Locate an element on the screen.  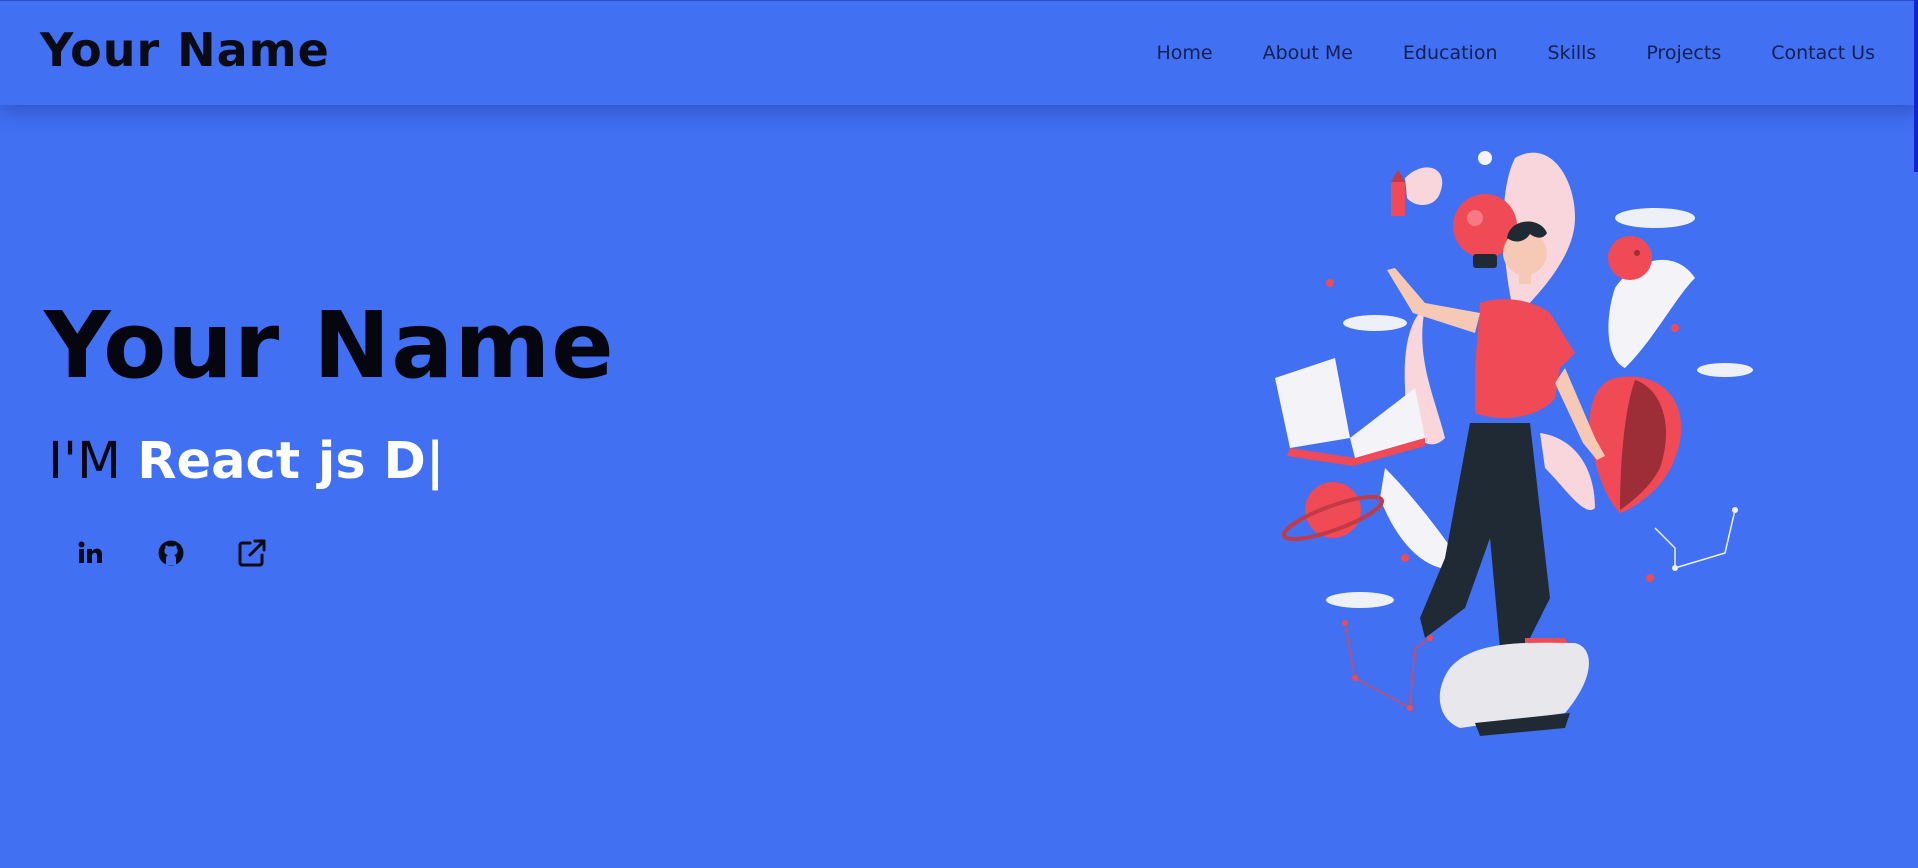
hero-name: Your Name is located at coordinates (329, 345).